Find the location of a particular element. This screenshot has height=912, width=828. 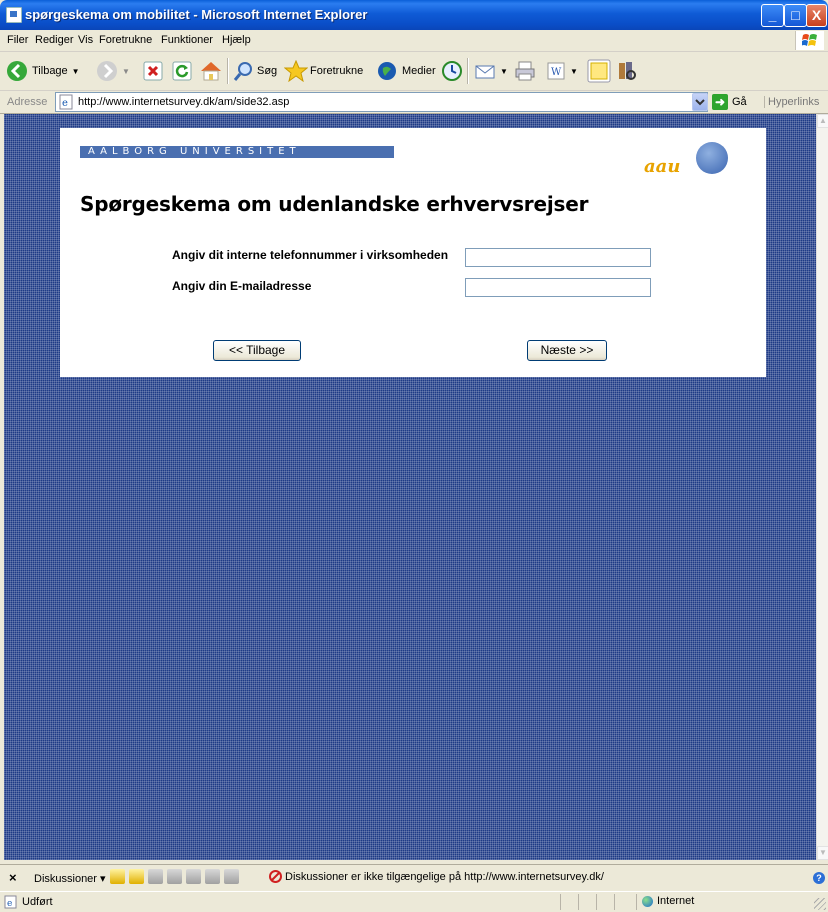

menu-help: Hjælp is located at coordinates (236, 40).